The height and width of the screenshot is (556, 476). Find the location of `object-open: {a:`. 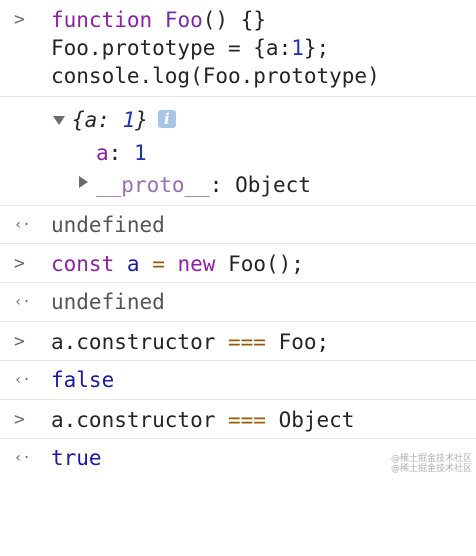

object-open: {a: is located at coordinates (97, 120).